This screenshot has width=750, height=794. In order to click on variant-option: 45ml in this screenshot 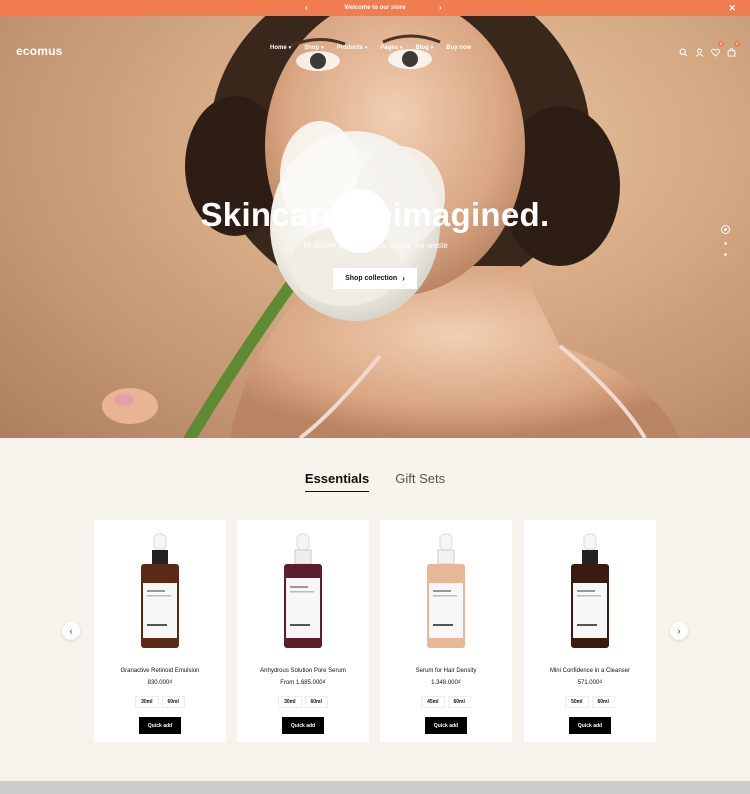, I will do `click(433, 702)`.